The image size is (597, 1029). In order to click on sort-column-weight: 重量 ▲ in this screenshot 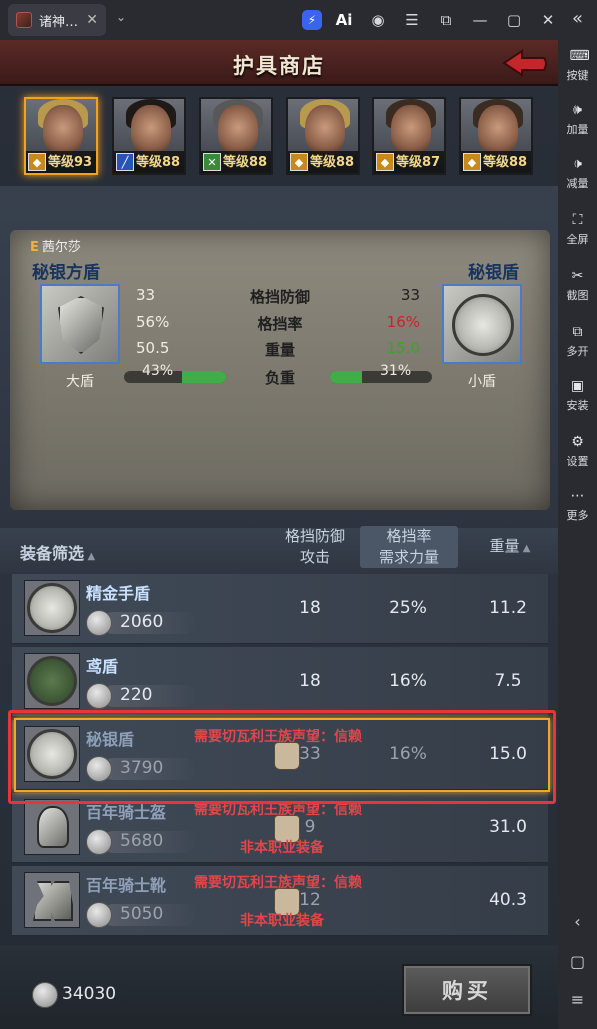, I will do `click(510, 547)`.